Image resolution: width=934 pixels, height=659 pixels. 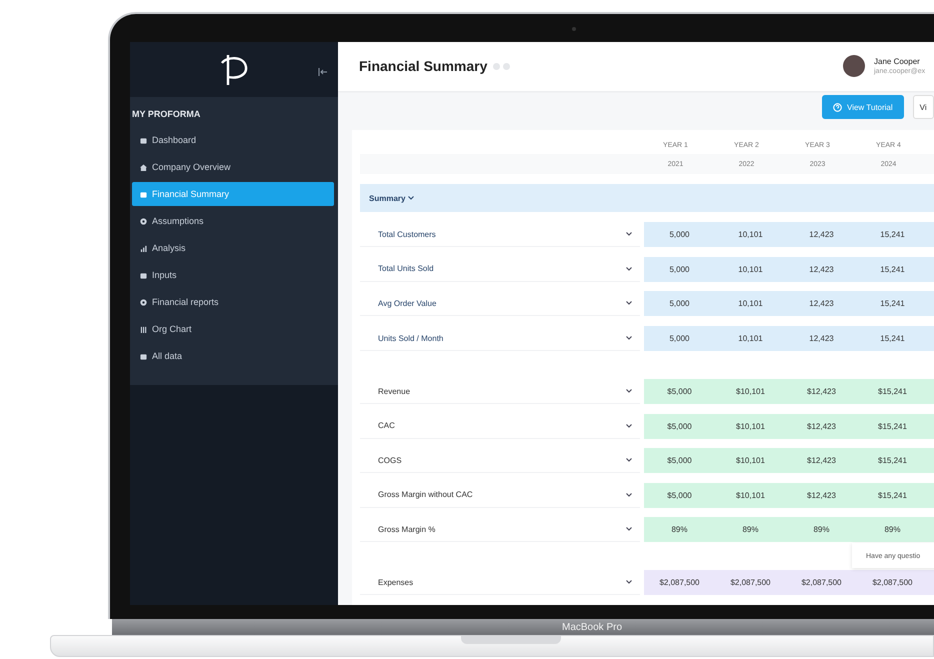 What do you see at coordinates (233, 302) in the screenshot?
I see `sidebar-item: Financial reports` at bounding box center [233, 302].